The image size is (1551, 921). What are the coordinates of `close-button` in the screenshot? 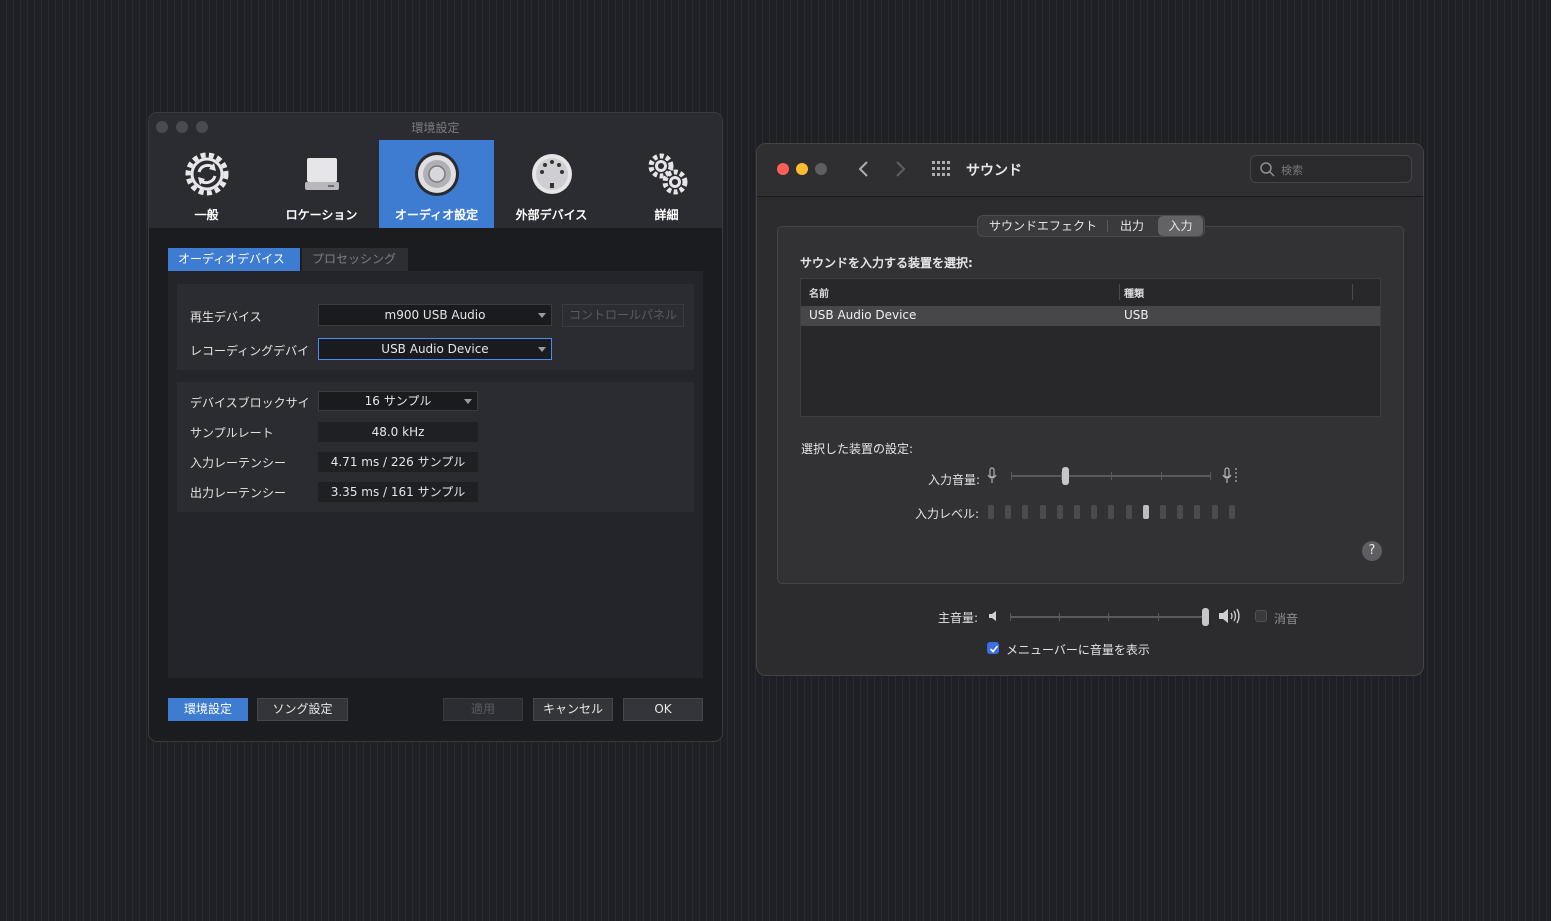 It's located at (783, 169).